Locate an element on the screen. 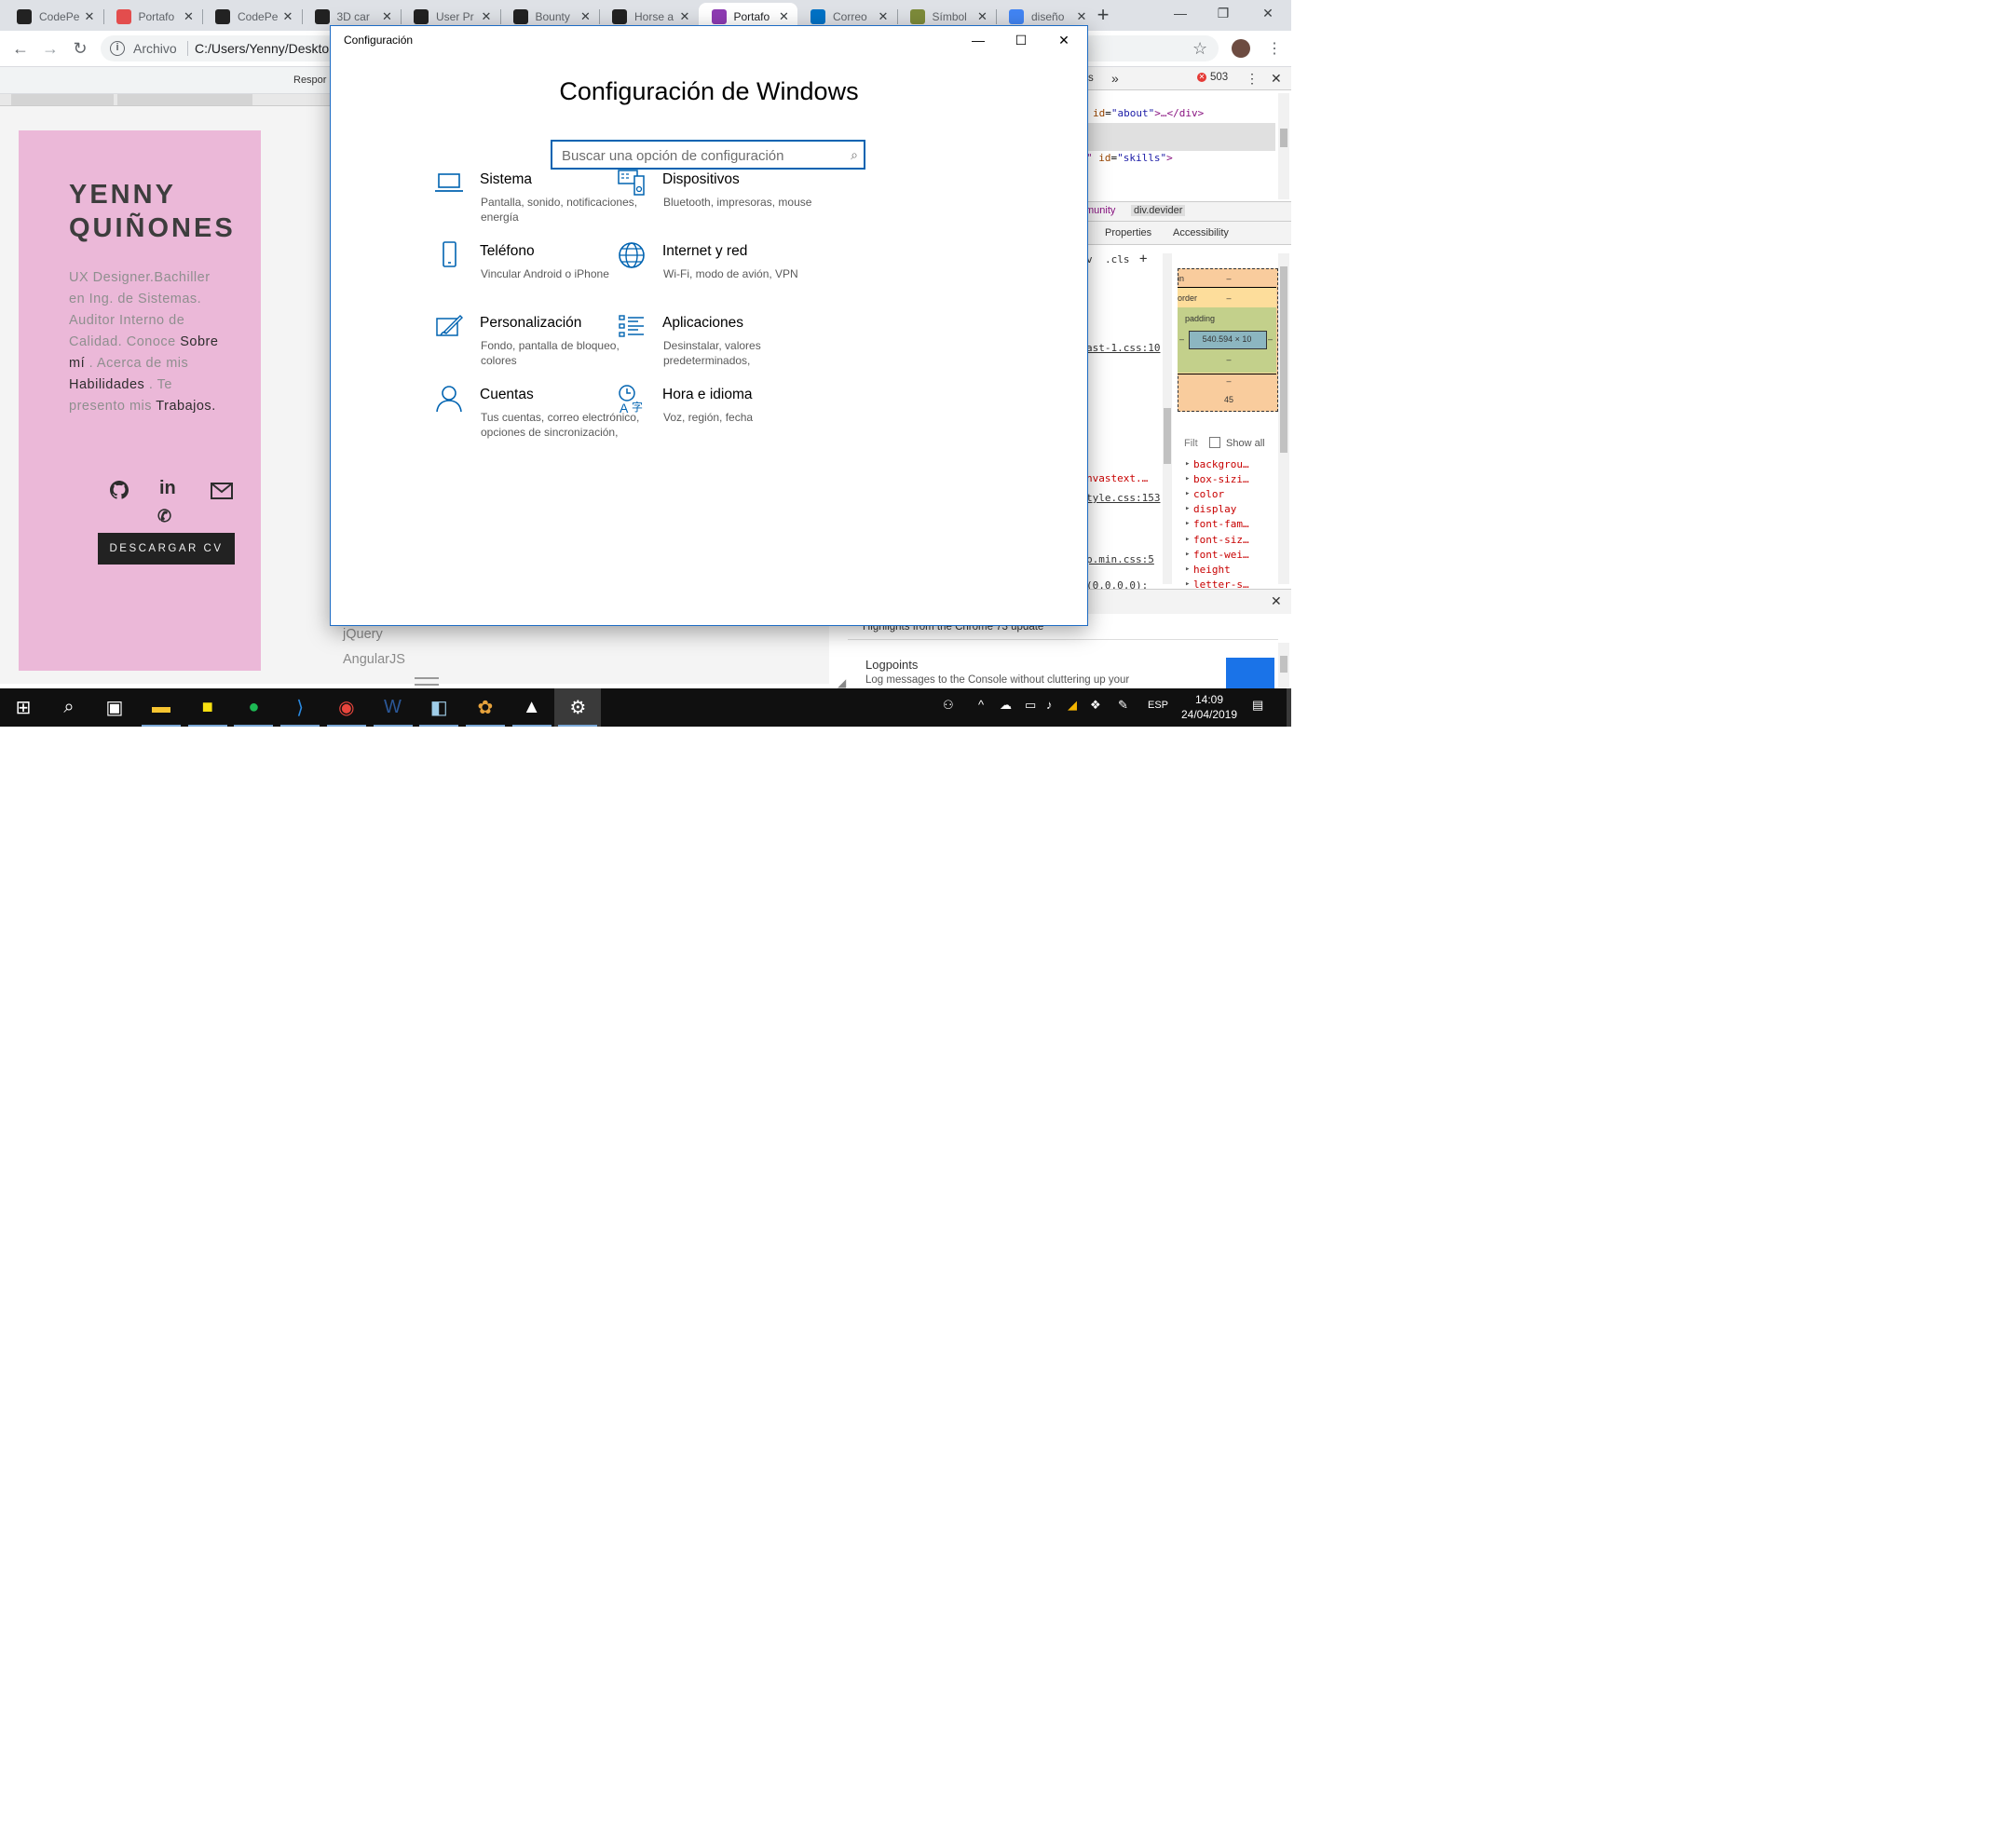  drawer-scrollbar is located at coordinates (1283, 665).